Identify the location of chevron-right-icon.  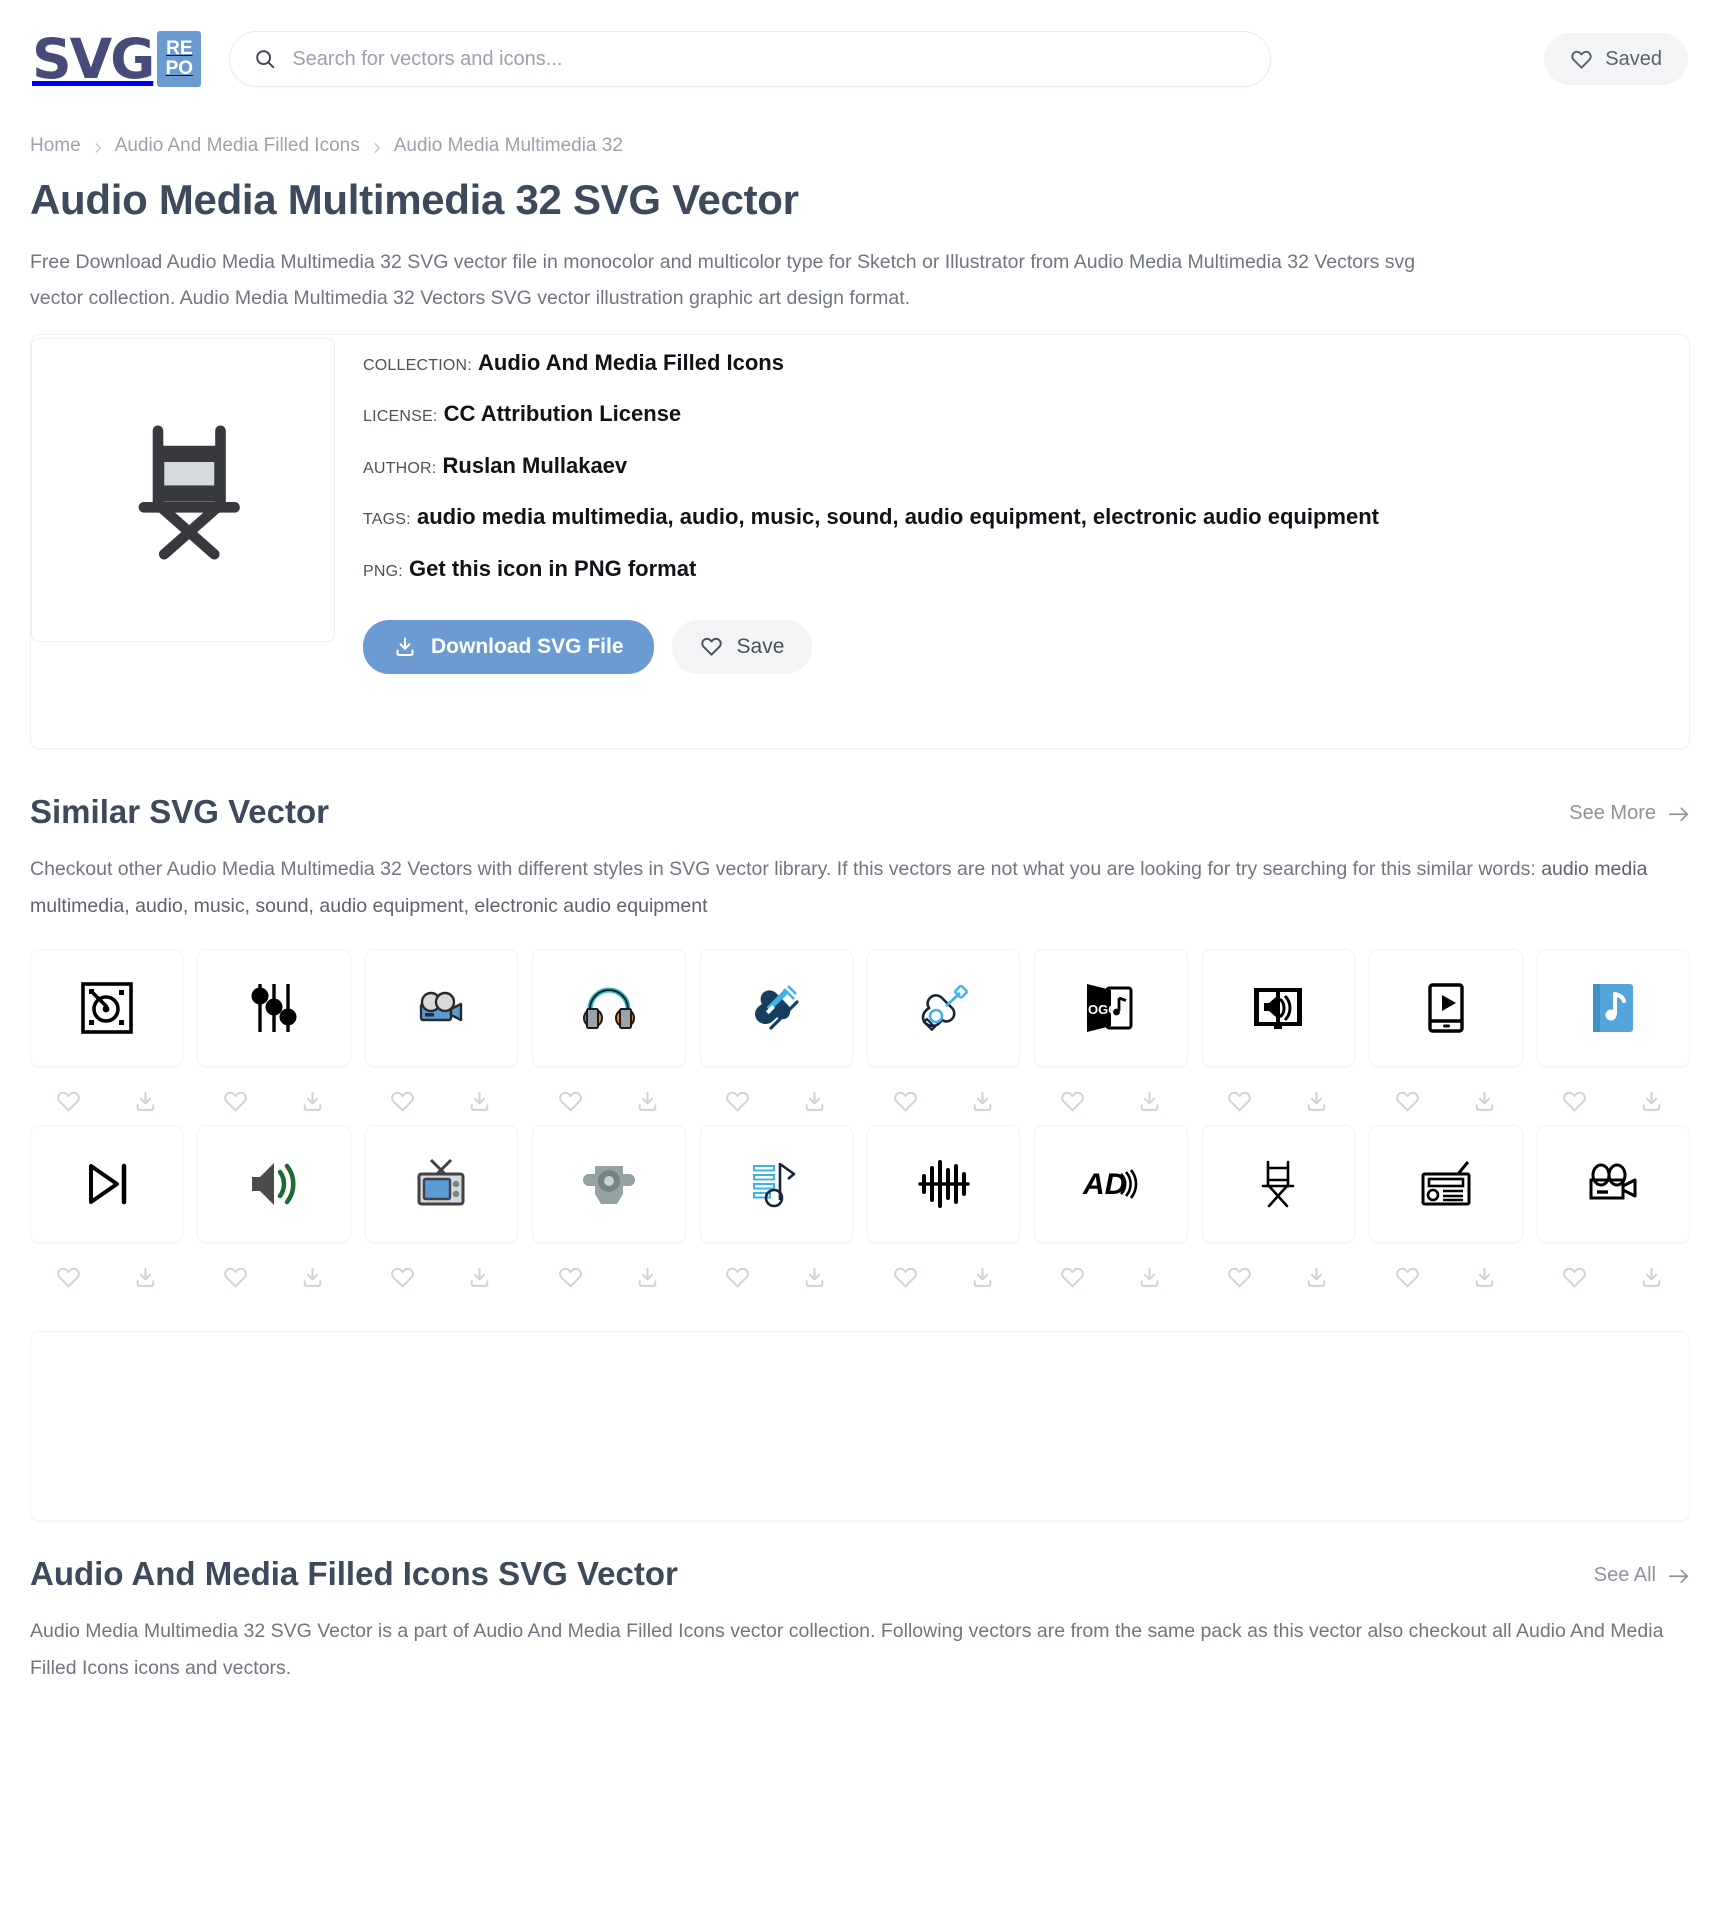
(98, 146).